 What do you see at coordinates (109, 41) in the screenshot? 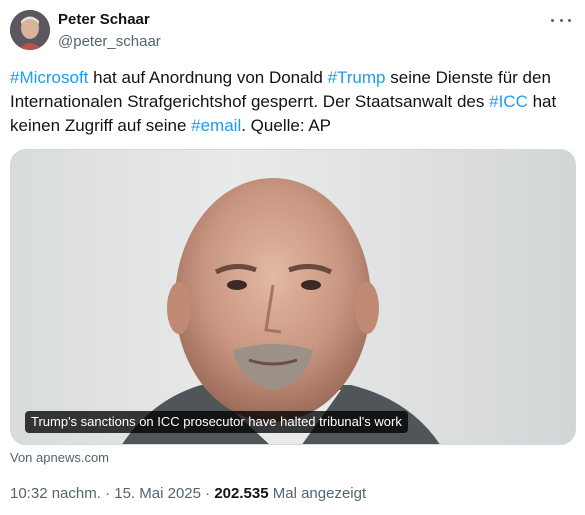
I see `author-handle: @peter_schaar` at bounding box center [109, 41].